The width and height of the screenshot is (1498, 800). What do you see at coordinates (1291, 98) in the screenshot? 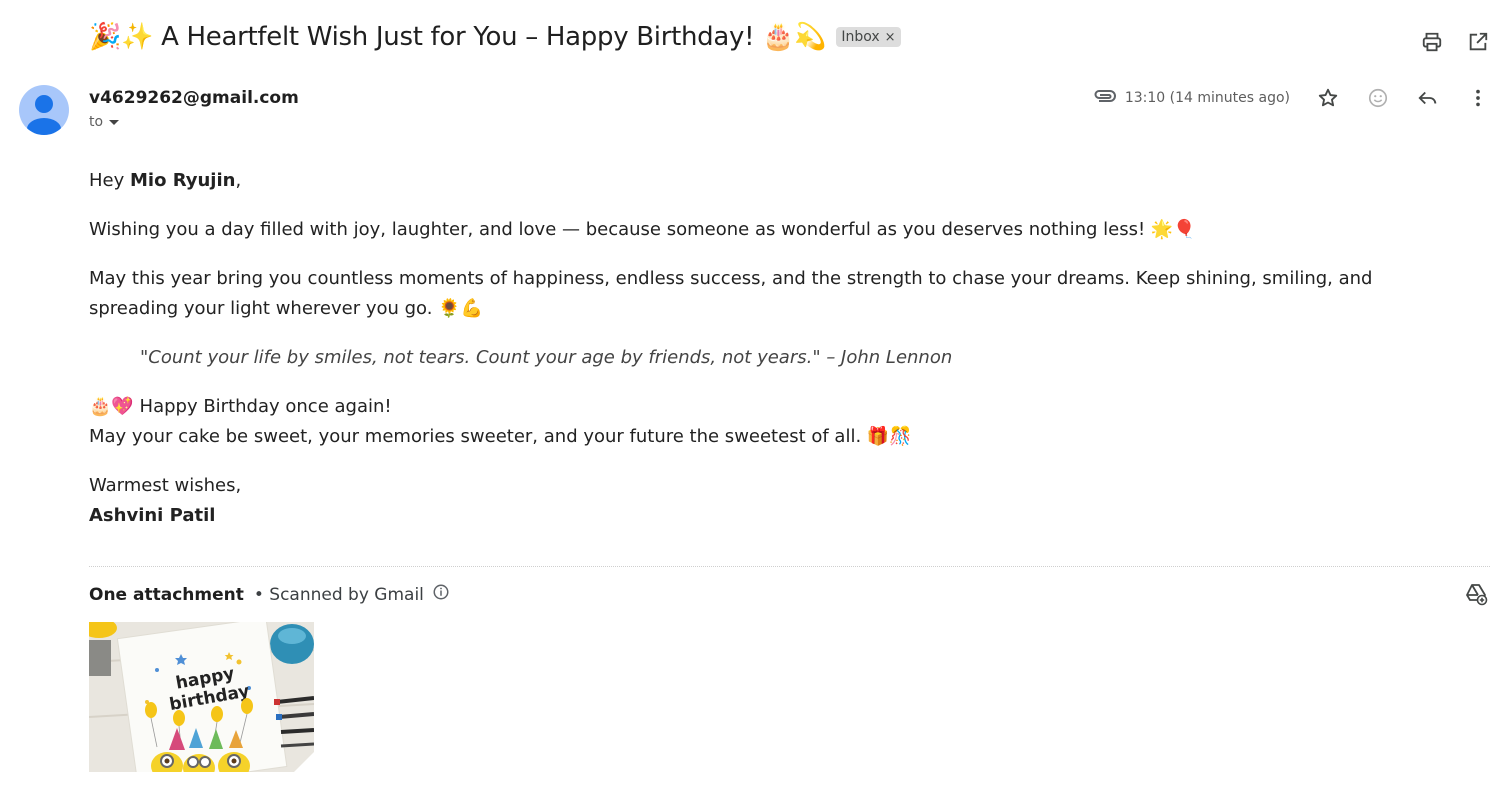
I see `message-meta: 13:10 (14 minutes ago)` at bounding box center [1291, 98].